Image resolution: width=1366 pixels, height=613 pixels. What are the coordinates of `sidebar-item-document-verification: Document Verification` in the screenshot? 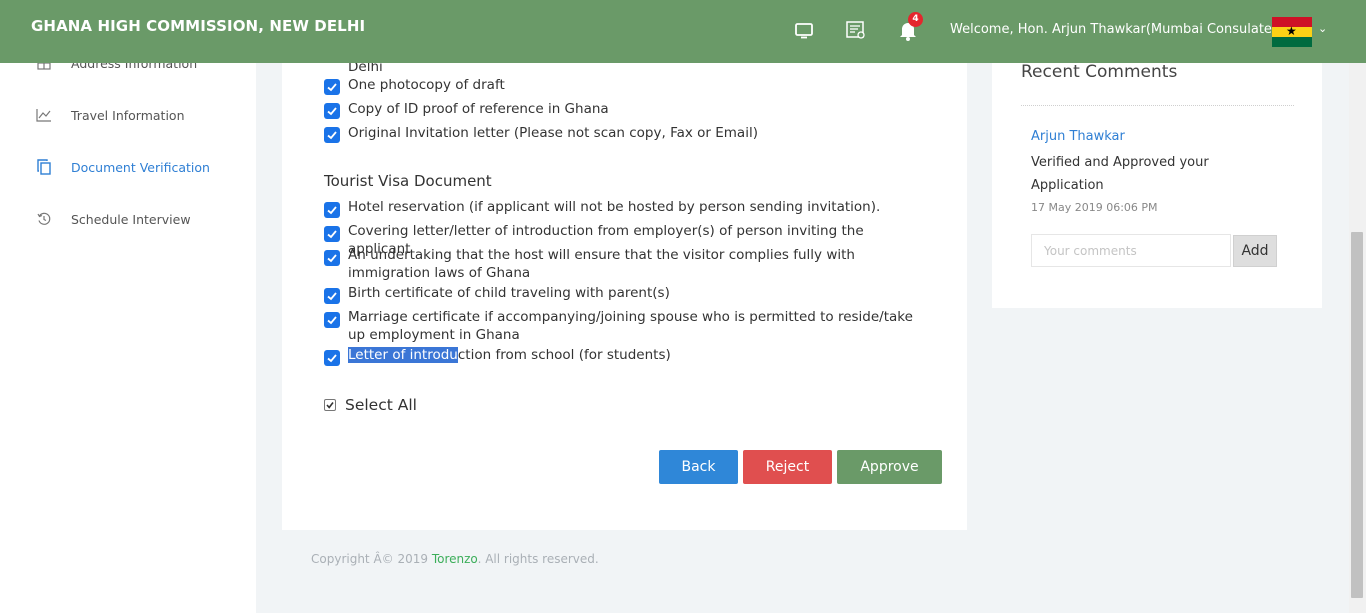 It's located at (139, 167).